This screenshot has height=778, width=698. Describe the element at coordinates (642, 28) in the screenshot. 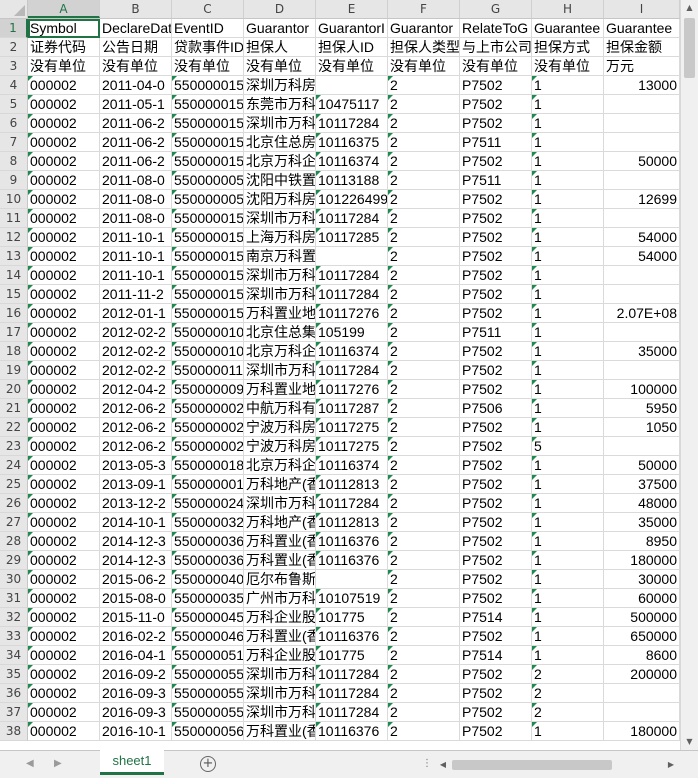

I see `cell-i1: Guarantee` at that location.